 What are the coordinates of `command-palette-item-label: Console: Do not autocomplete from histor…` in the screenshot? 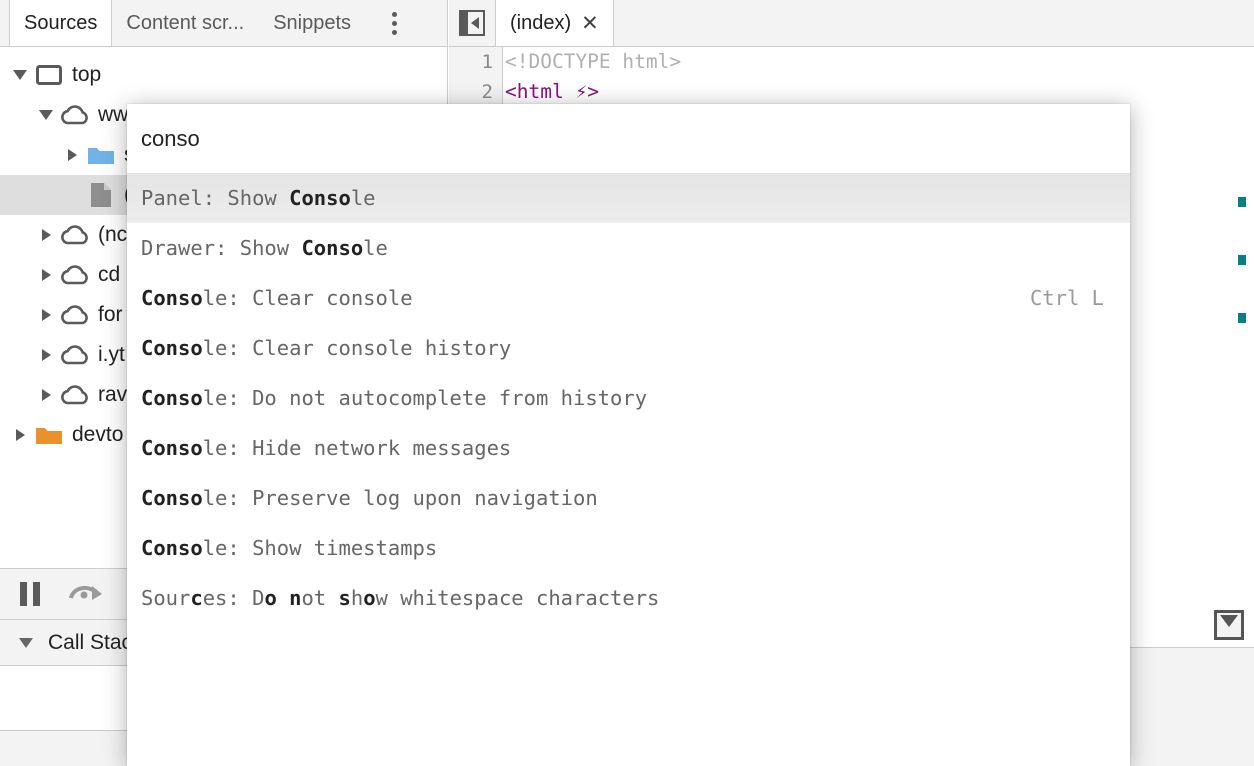 It's located at (394, 398).